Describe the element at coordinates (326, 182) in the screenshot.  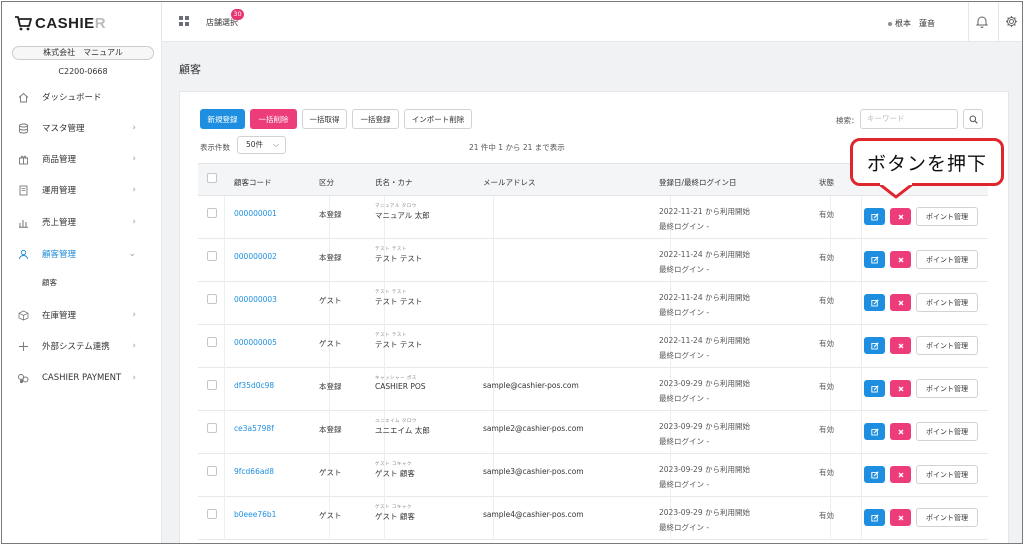
I see `header-type: 区分` at that location.